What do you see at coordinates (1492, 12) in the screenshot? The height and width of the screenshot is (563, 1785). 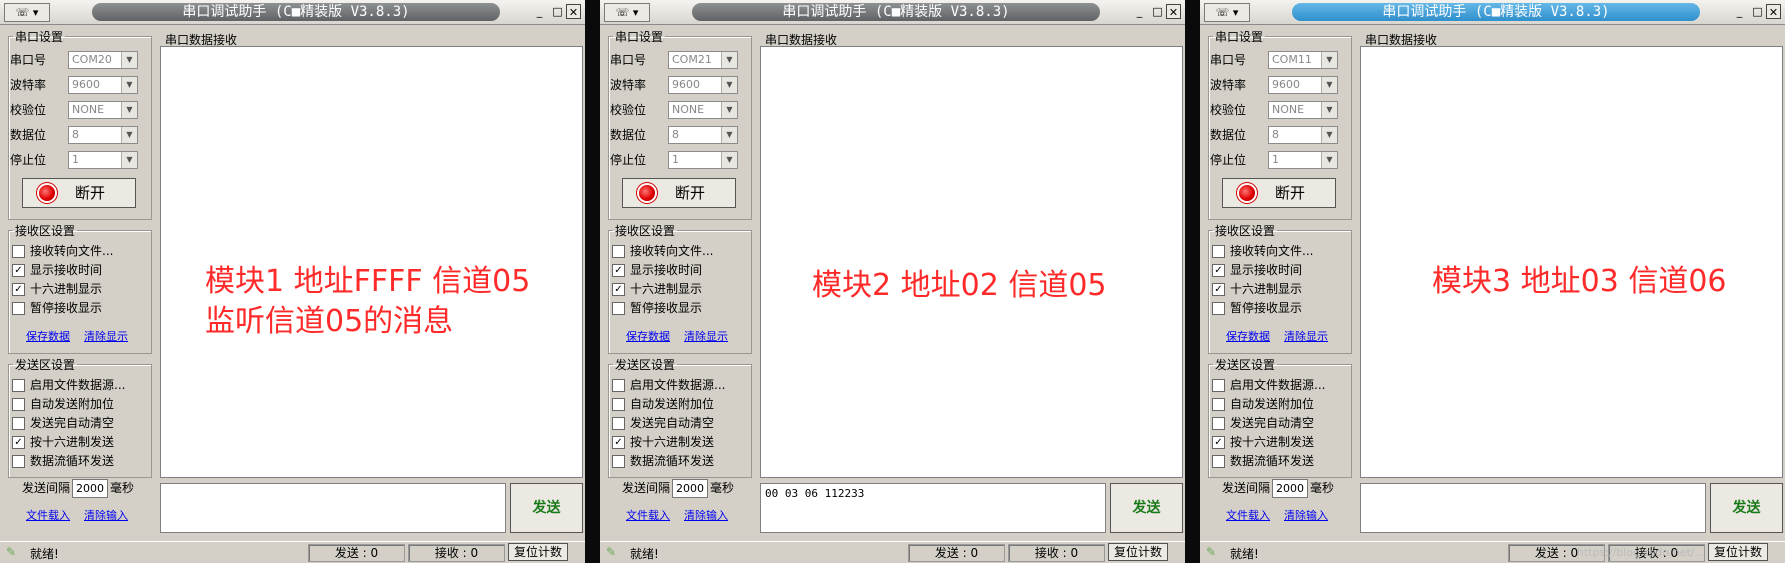 I see `title-bar: ☏ ▾ 串口调试助手 (C■精装版 V3.8.3) _ □ ✕` at bounding box center [1492, 12].